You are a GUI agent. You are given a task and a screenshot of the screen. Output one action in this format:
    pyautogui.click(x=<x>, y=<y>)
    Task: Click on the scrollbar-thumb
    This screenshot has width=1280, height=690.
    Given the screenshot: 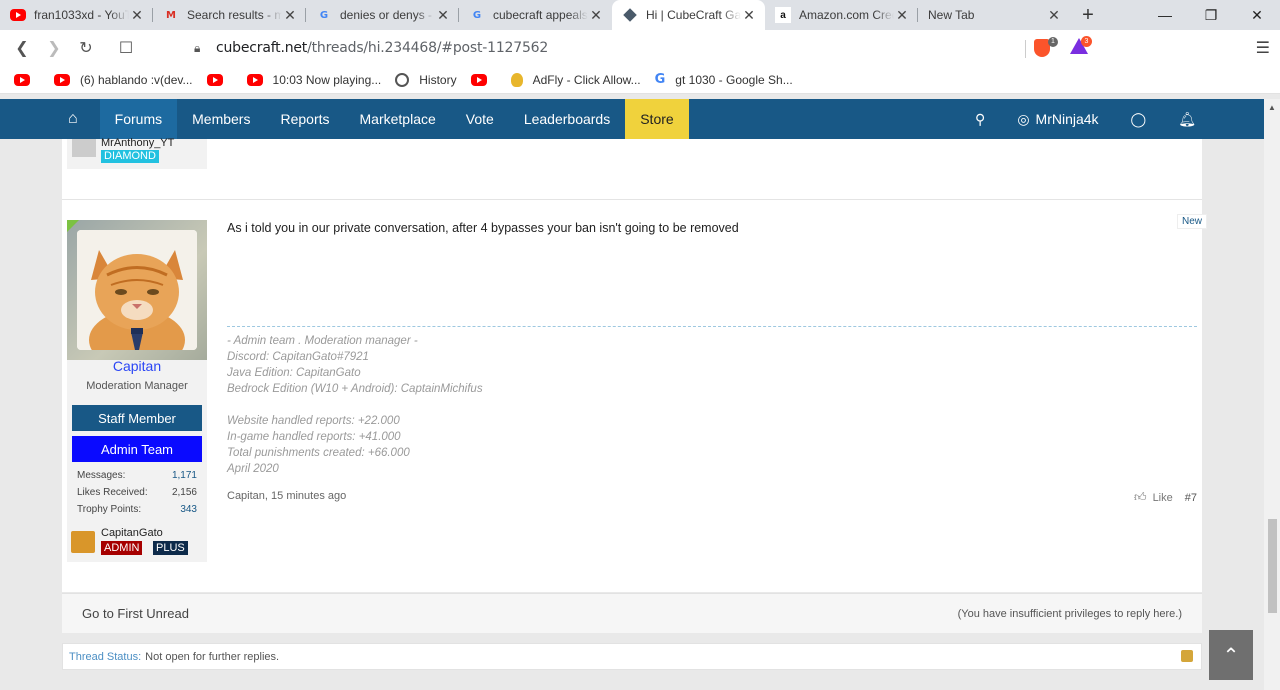 What is the action you would take?
    pyautogui.click(x=1272, y=566)
    